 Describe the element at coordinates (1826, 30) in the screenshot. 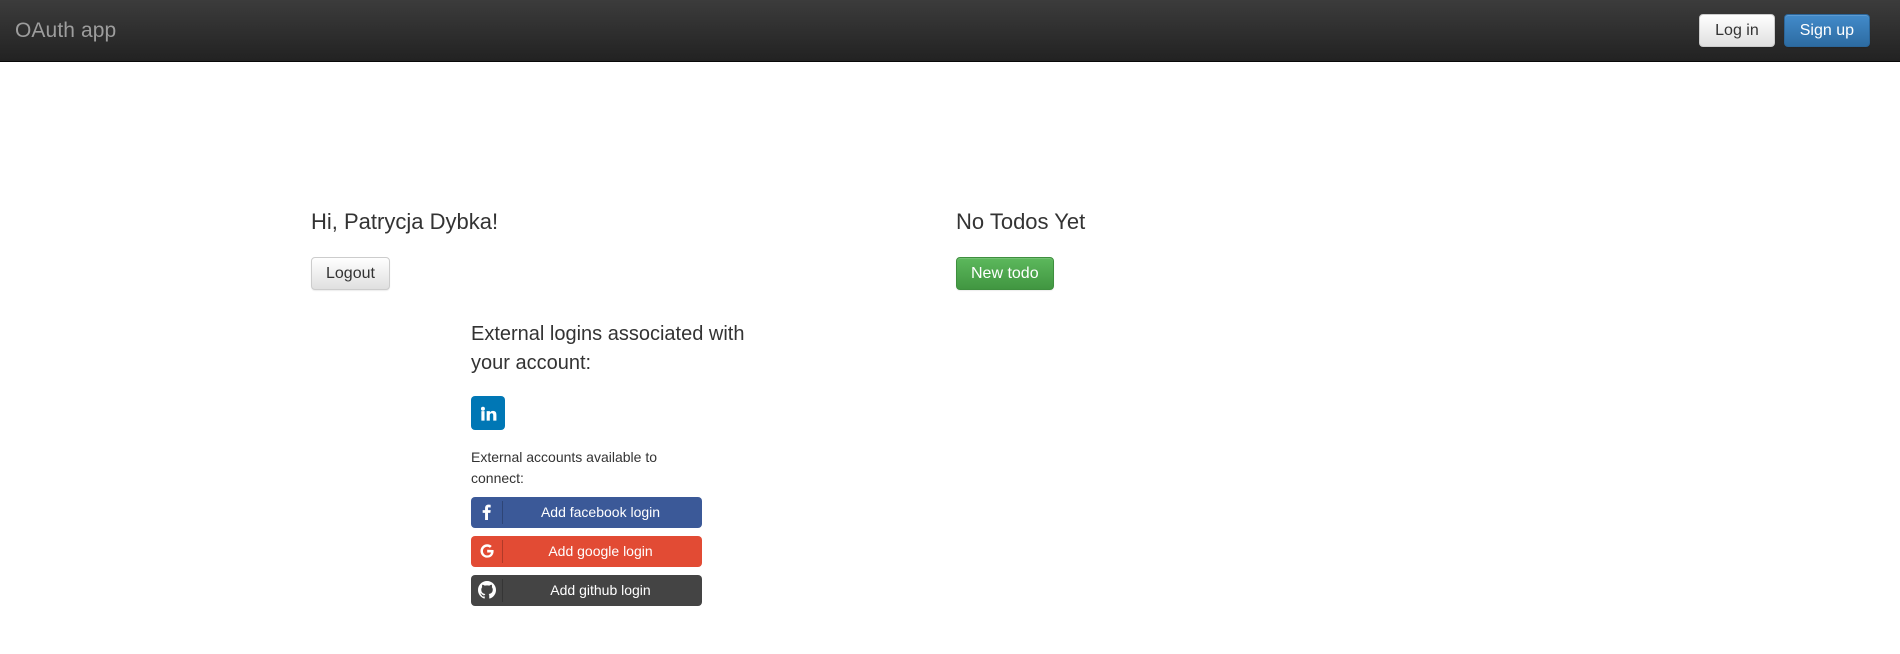

I see `sign-up-button: Sign up` at that location.